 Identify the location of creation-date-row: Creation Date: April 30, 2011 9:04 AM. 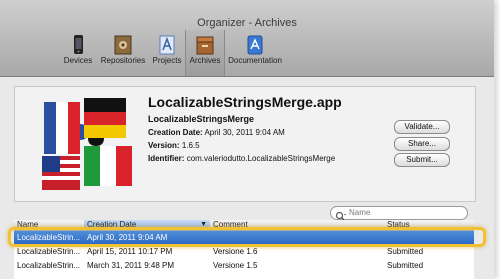
(216, 132).